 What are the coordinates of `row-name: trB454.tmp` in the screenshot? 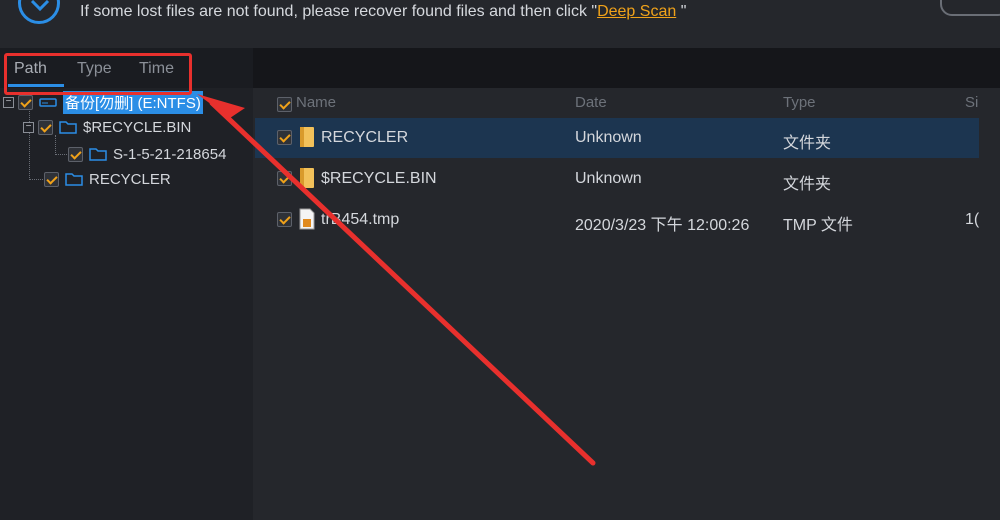 It's located at (360, 219).